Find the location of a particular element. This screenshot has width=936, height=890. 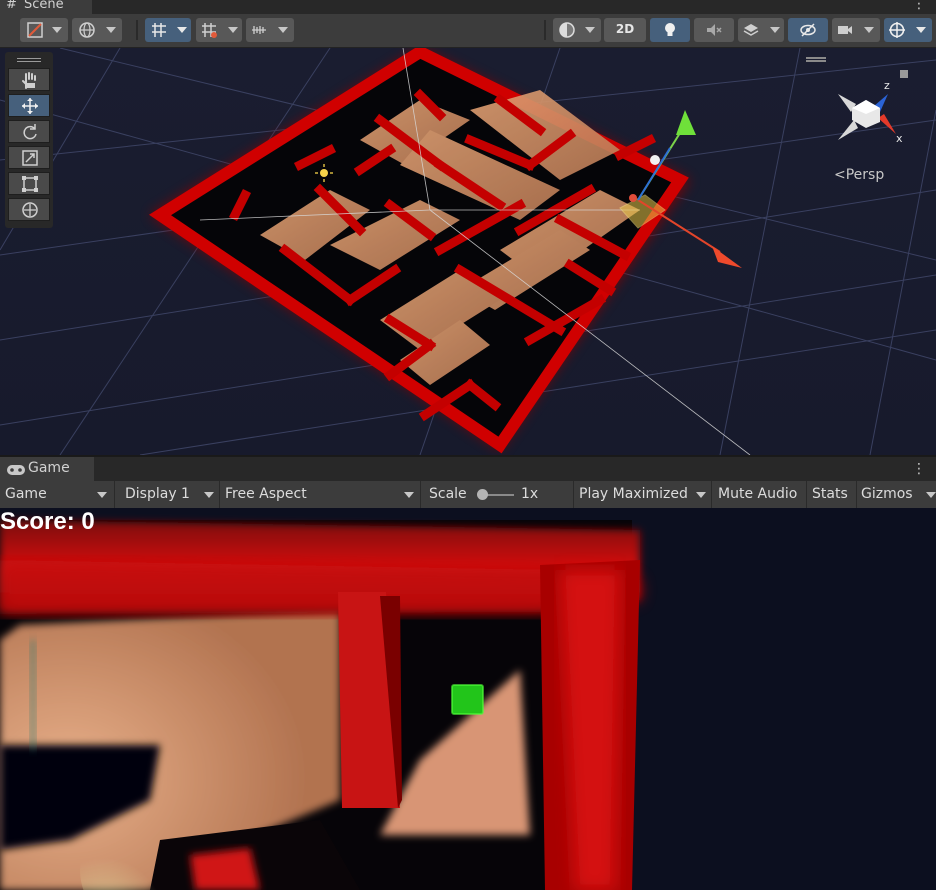

draw-mode-icon is located at coordinates (35, 30).